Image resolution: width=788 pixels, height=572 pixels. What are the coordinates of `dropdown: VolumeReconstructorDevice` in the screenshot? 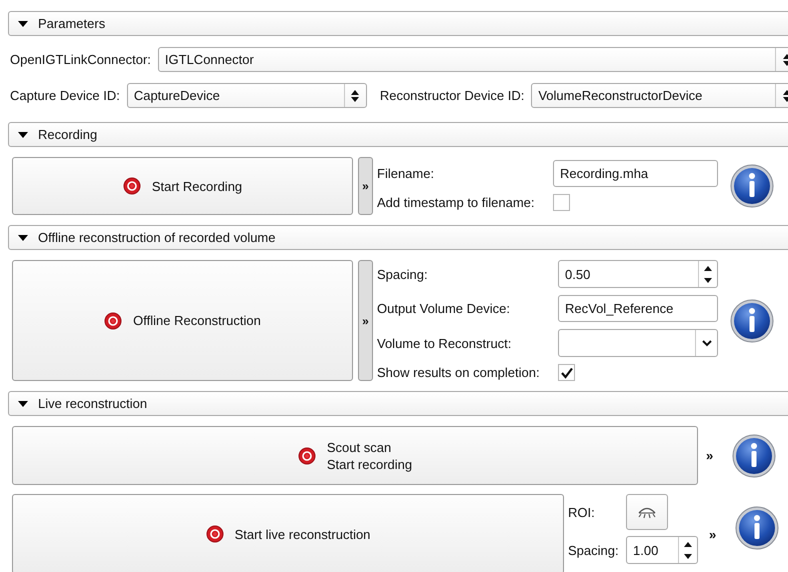 It's located at (659, 95).